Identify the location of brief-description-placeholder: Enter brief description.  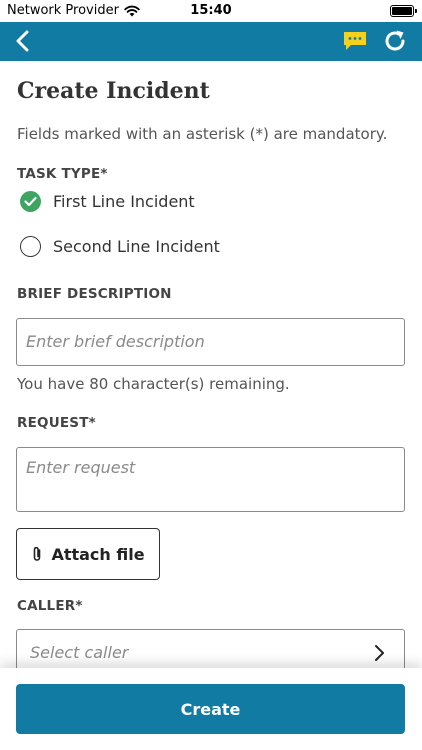
(115, 341).